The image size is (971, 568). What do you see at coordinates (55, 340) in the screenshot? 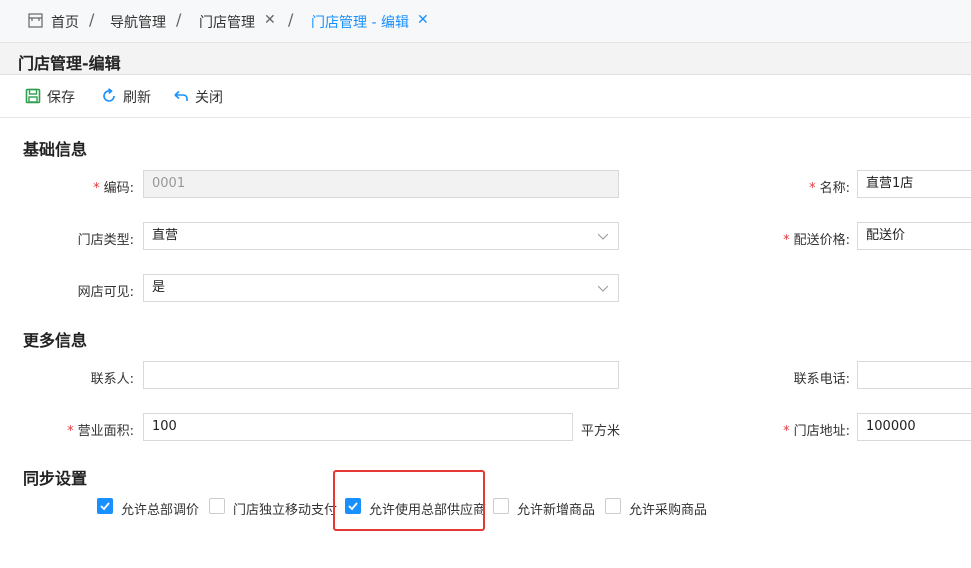
I see `section-title-more: 更多信息` at bounding box center [55, 340].